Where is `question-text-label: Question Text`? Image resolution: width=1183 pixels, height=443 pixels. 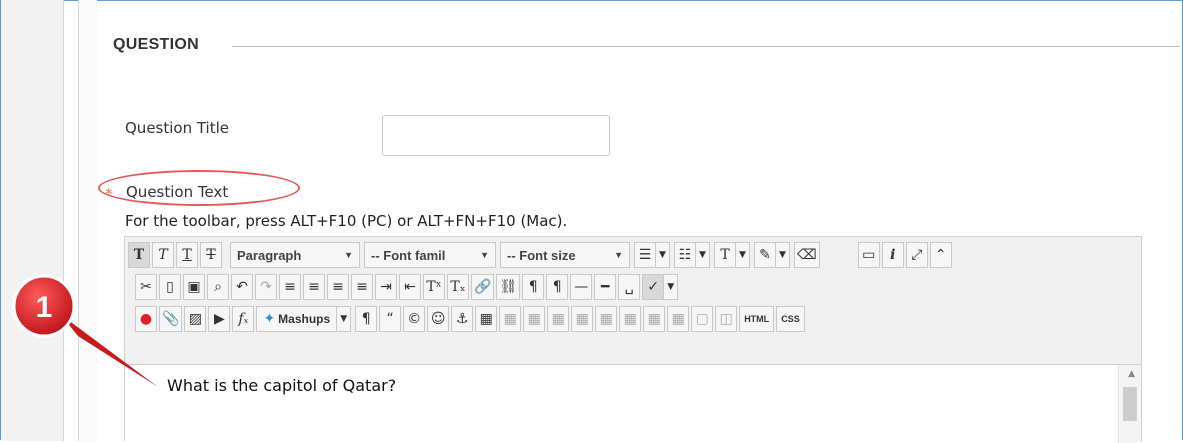 question-text-label: Question Text is located at coordinates (177, 192).